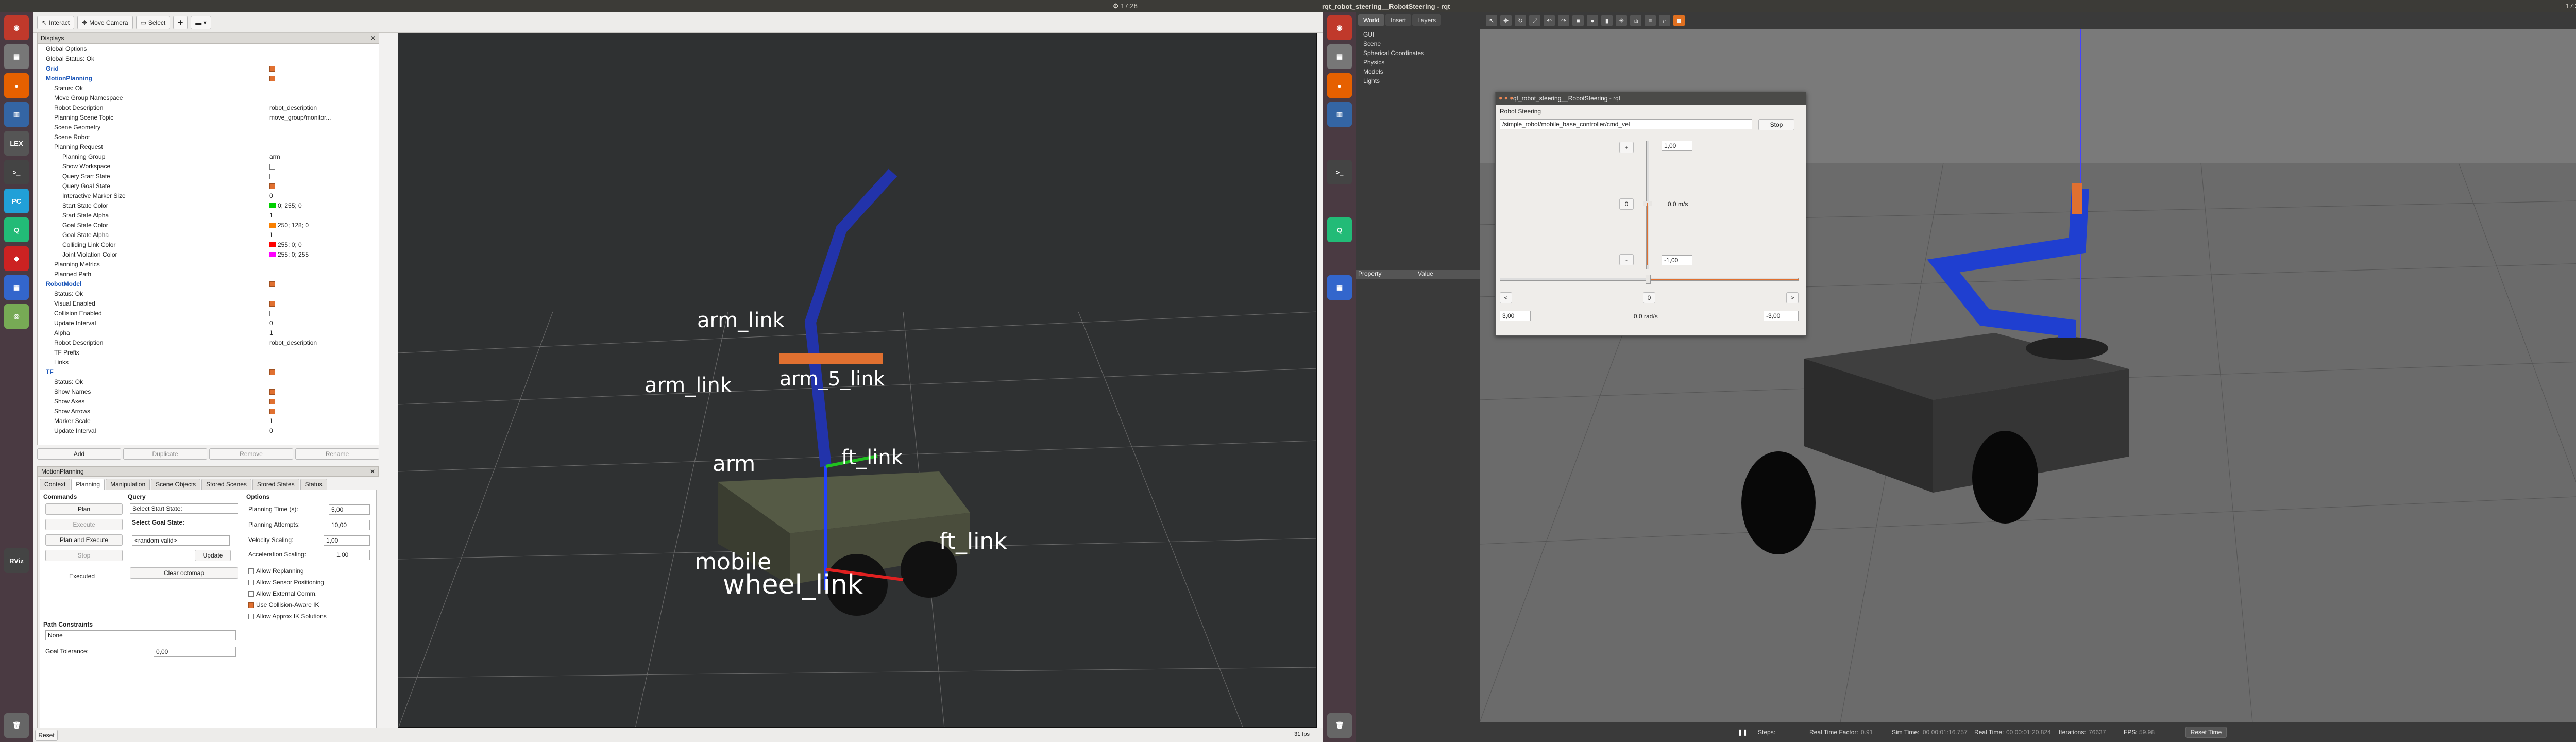  Describe the element at coordinates (324, 225) in the screenshot. I see `tree-row-value: 250; 128; 0` at that location.